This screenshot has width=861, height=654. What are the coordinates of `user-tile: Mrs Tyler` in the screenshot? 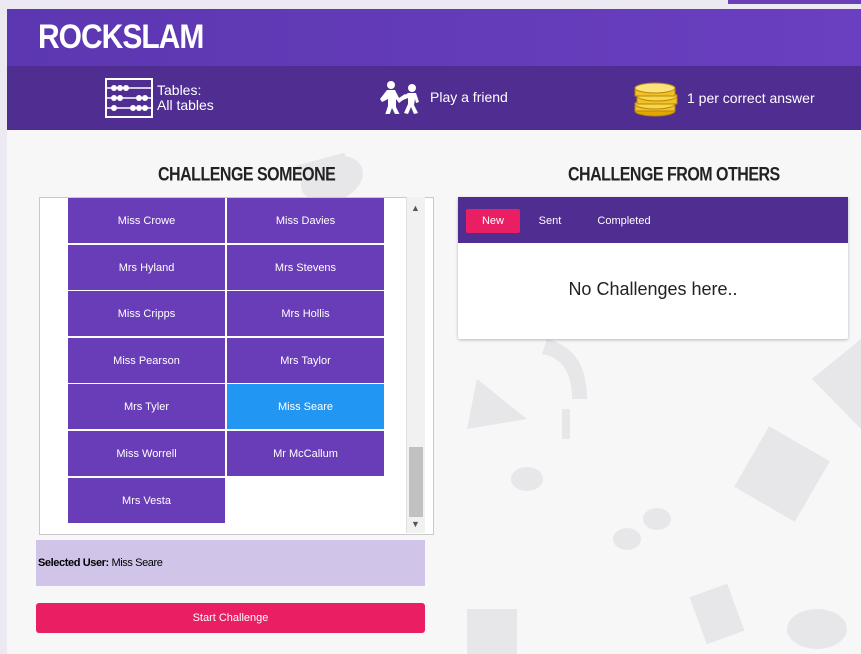 It's located at (146, 406).